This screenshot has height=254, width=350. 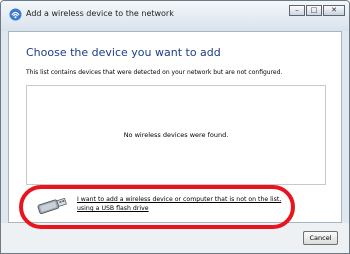 I want to click on maximize-button: □, so click(x=314, y=10).